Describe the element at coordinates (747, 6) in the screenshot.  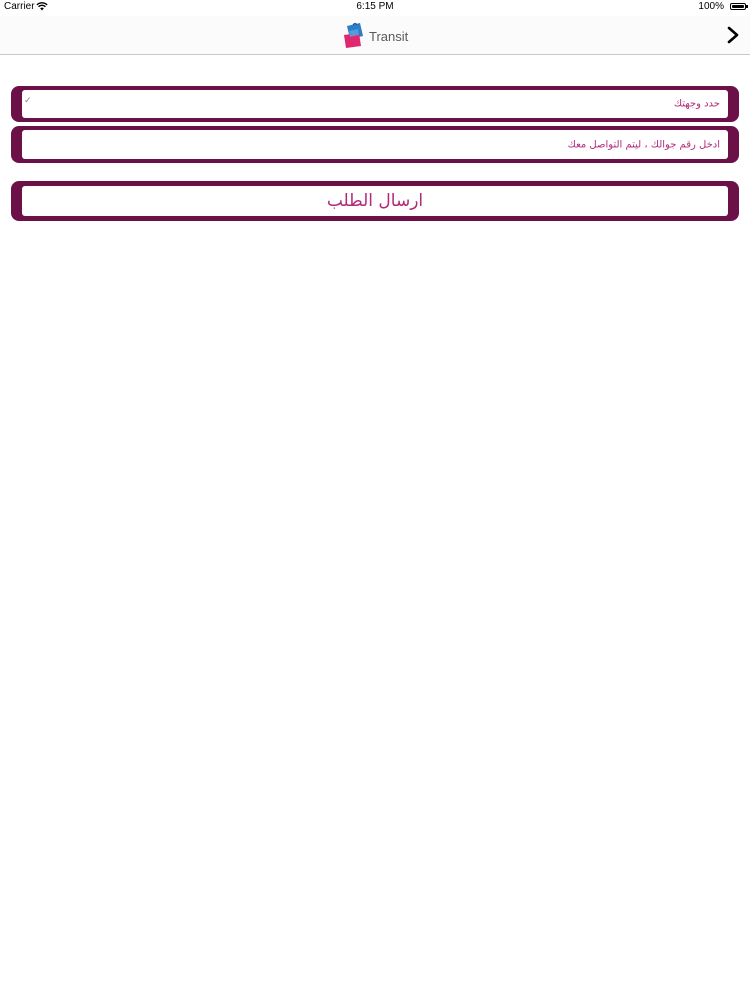
I see `battery-tip` at that location.